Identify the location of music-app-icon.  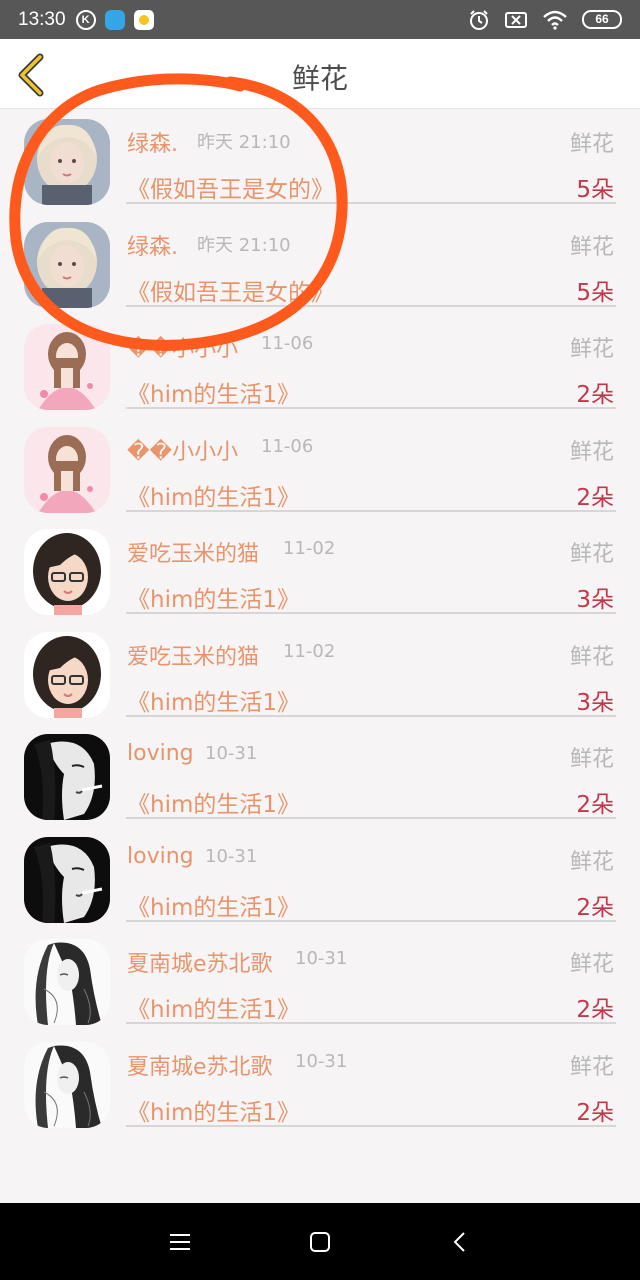
(114, 19).